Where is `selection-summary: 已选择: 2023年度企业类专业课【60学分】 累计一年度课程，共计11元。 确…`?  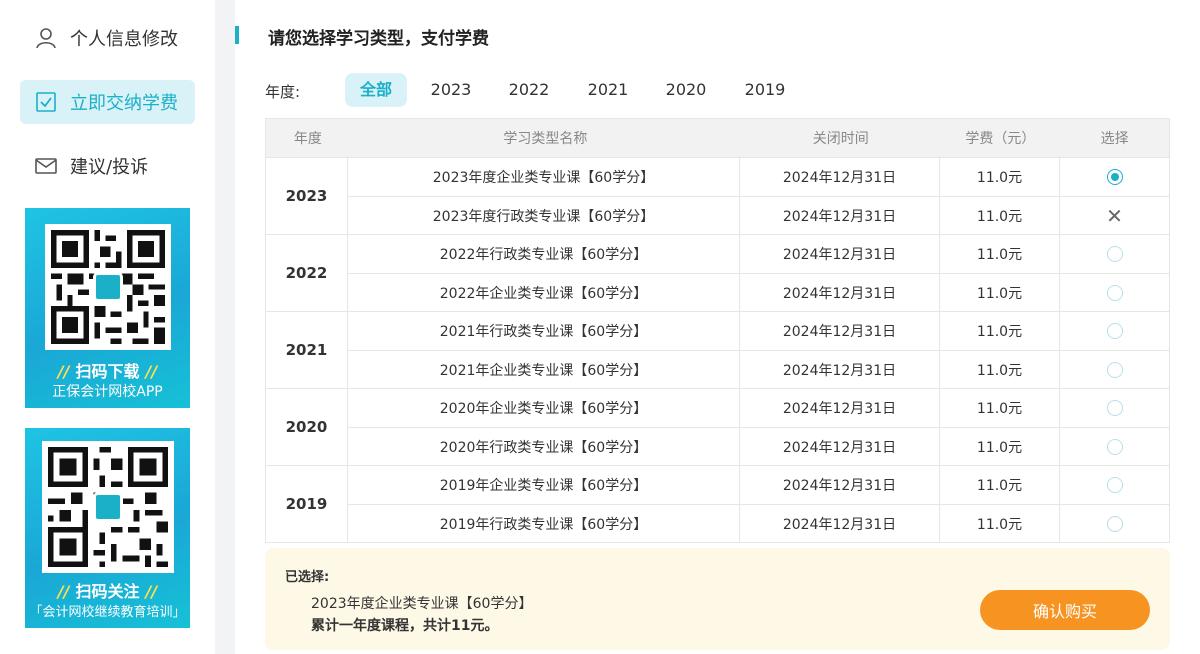
selection-summary: 已选择: 2023年度企业类专业课【60学分】 累计一年度课程，共计11元。 确… is located at coordinates (717, 599).